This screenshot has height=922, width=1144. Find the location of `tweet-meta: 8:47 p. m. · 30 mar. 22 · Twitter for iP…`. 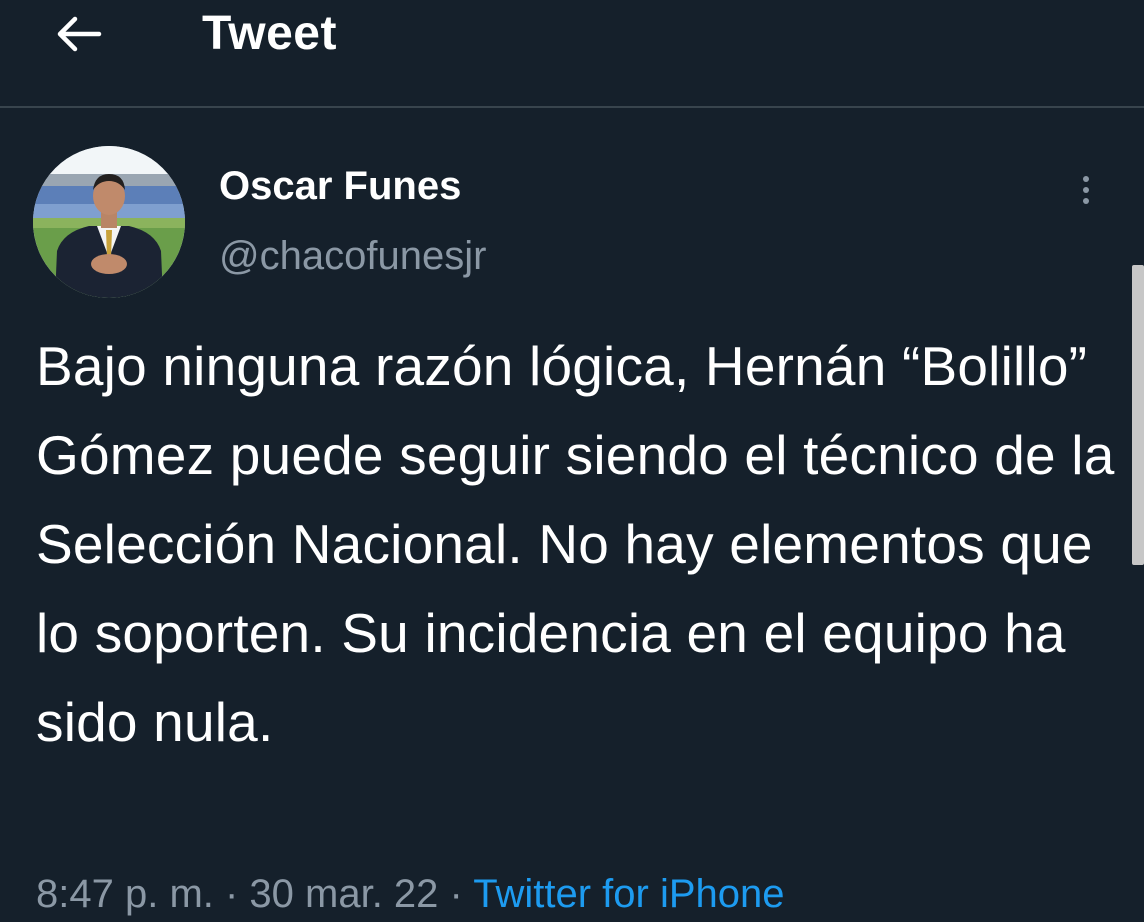

tweet-meta: 8:47 p. m. · 30 mar. 22 · Twitter for iP… is located at coordinates (410, 894).